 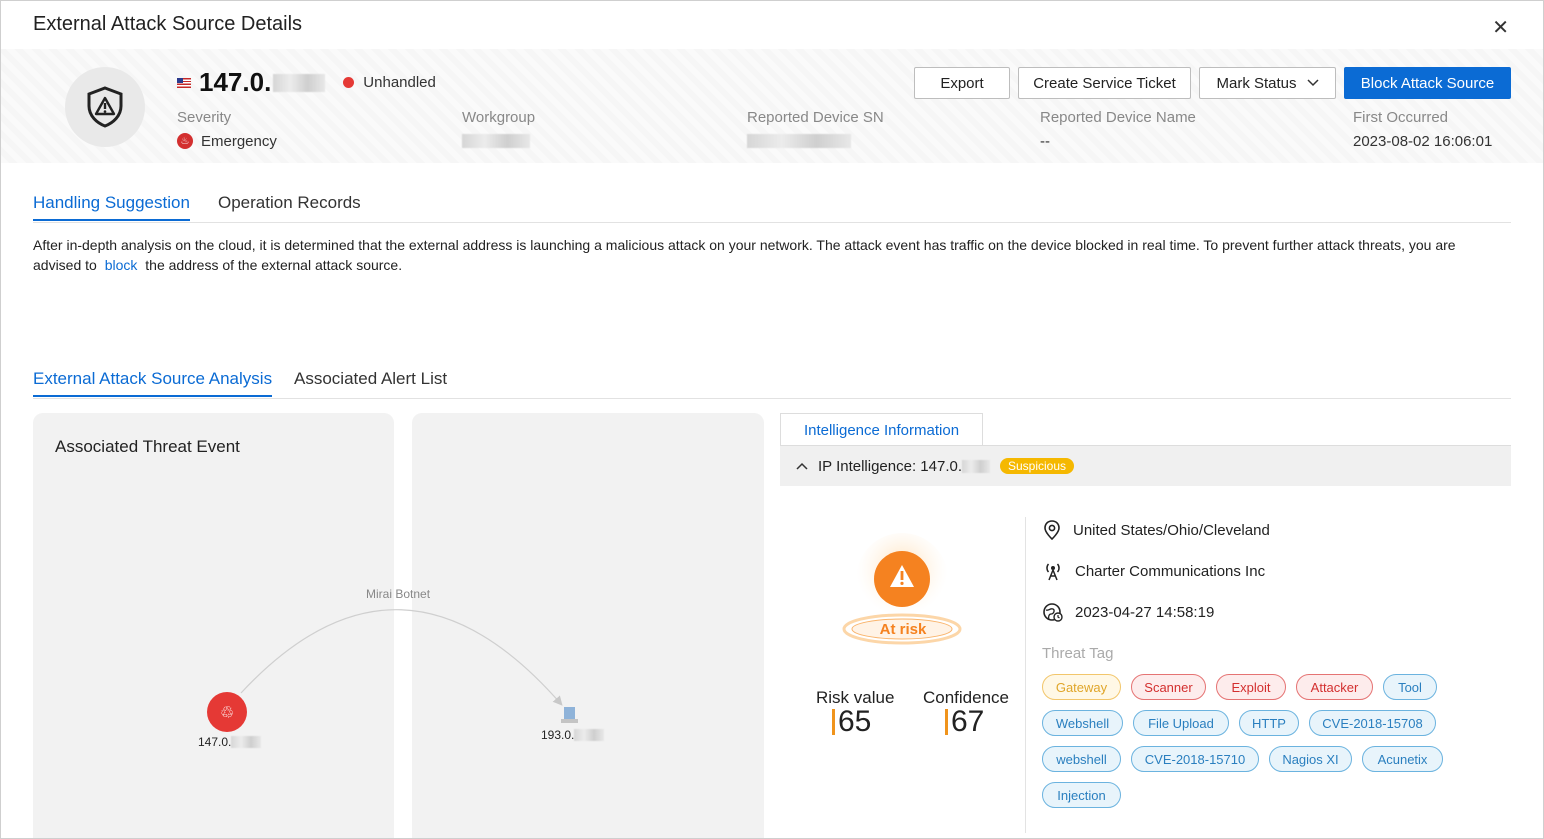 What do you see at coordinates (1372, 723) in the screenshot?
I see `threat-tag: CVE-2018-15708` at bounding box center [1372, 723].